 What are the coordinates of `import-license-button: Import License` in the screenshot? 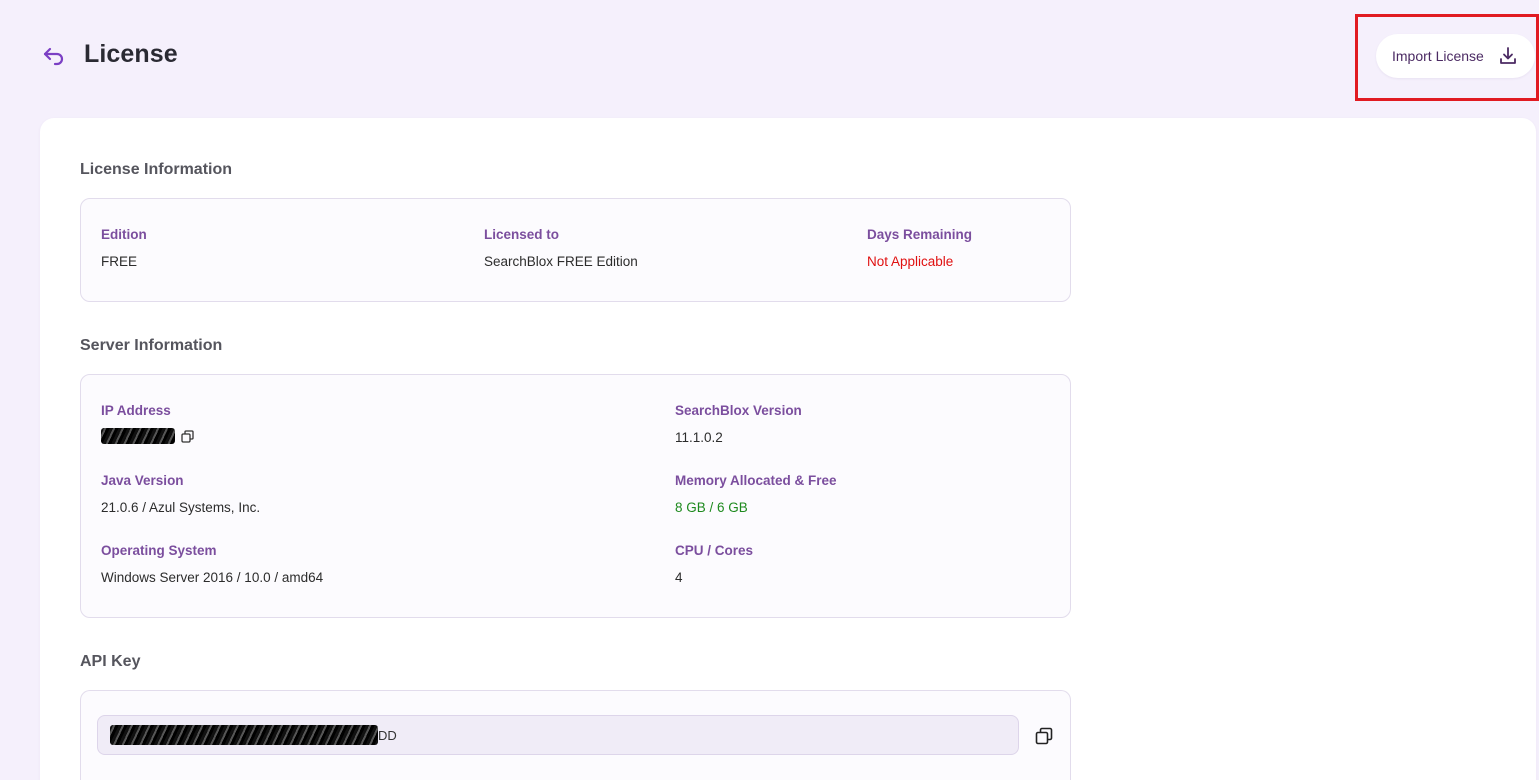 It's located at (1455, 56).